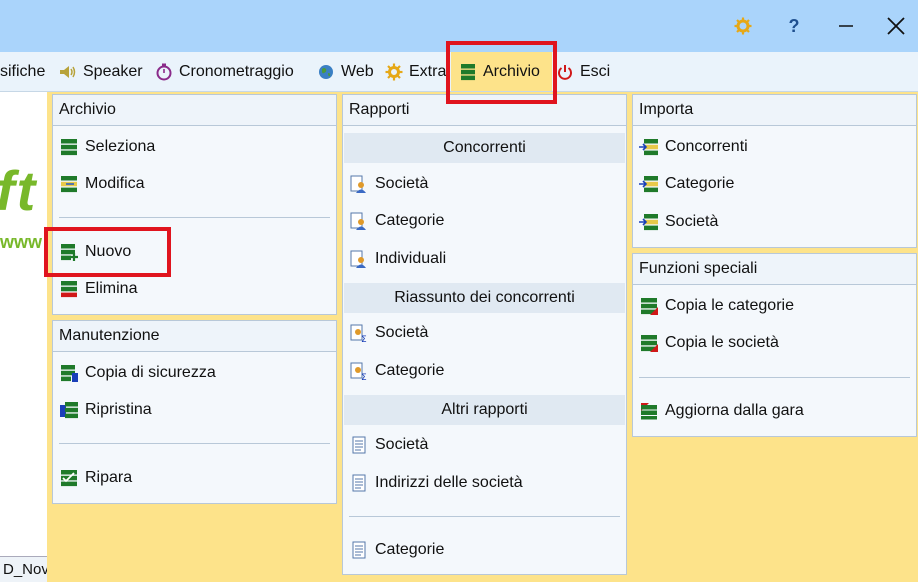  What do you see at coordinates (774, 269) in the screenshot?
I see `funzioni-speciali-panel-title: Funzioni speciali` at bounding box center [774, 269].